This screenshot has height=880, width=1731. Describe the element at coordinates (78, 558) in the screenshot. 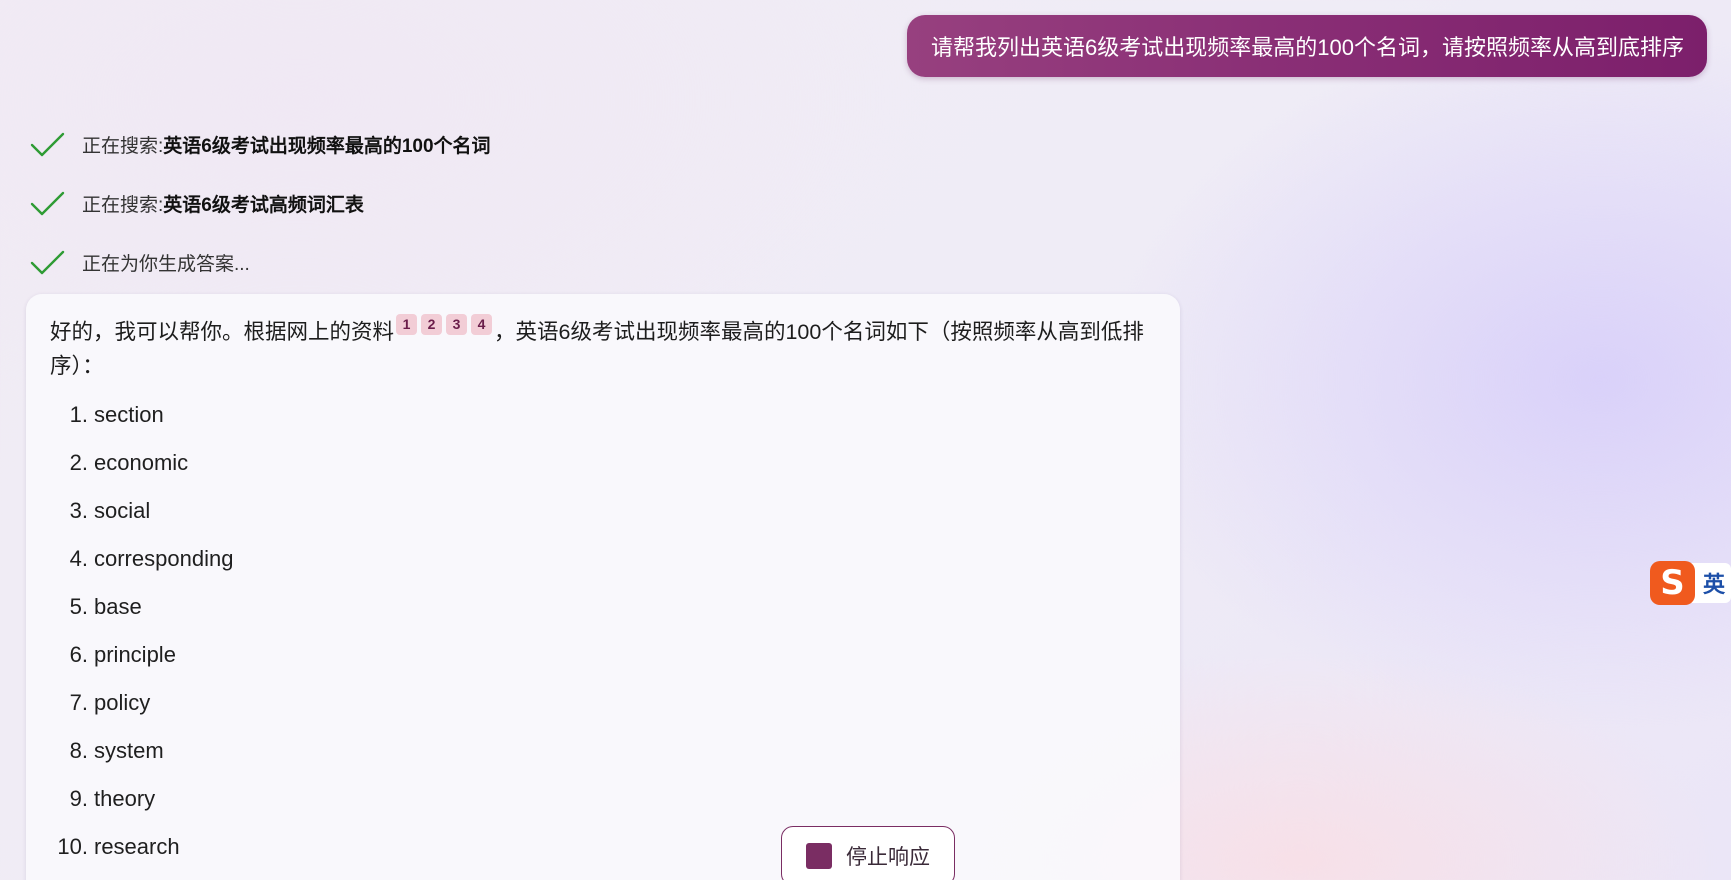

I see `list-item-number: 4.` at that location.